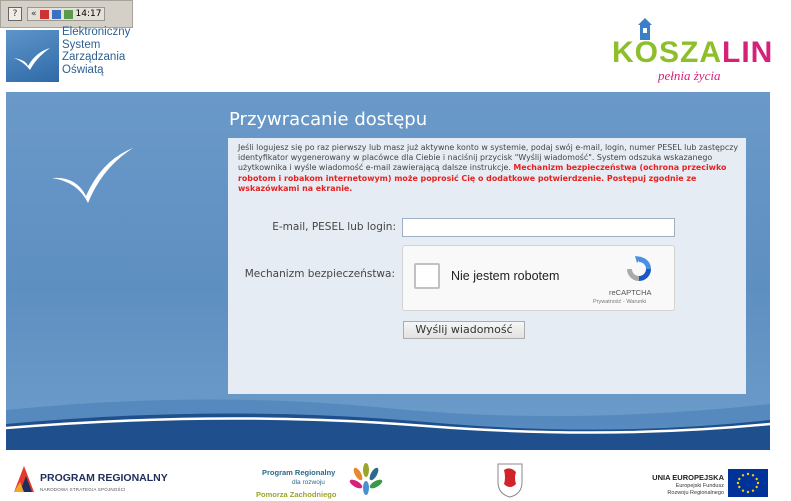 This screenshot has width=791, height=501. I want to click on recaptcha-links: Prywatność - Warunki, so click(619, 302).